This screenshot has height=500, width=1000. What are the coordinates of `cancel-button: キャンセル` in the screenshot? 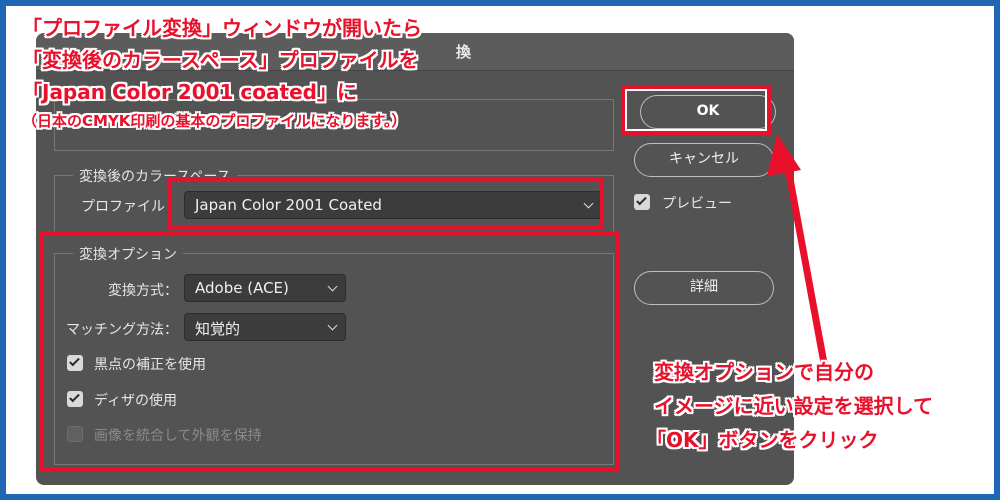 It's located at (704, 160).